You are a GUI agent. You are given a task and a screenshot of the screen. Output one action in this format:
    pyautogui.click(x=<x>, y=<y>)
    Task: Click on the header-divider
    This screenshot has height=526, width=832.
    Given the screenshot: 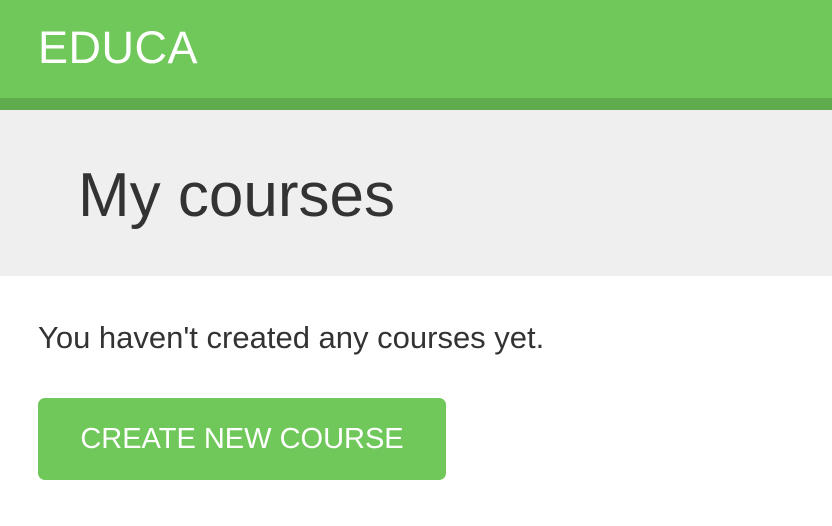 What is the action you would take?
    pyautogui.click(x=416, y=104)
    